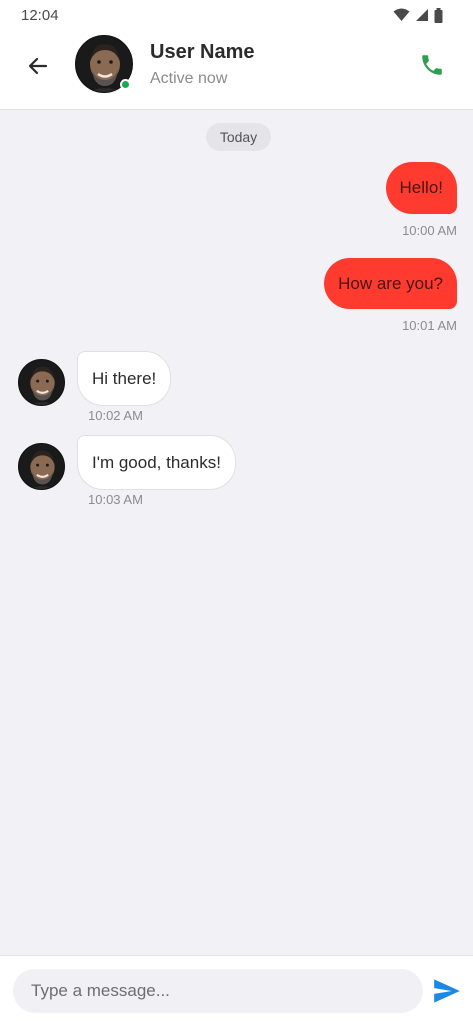  Describe the element at coordinates (104, 64) in the screenshot. I see `contact-avatar` at that location.